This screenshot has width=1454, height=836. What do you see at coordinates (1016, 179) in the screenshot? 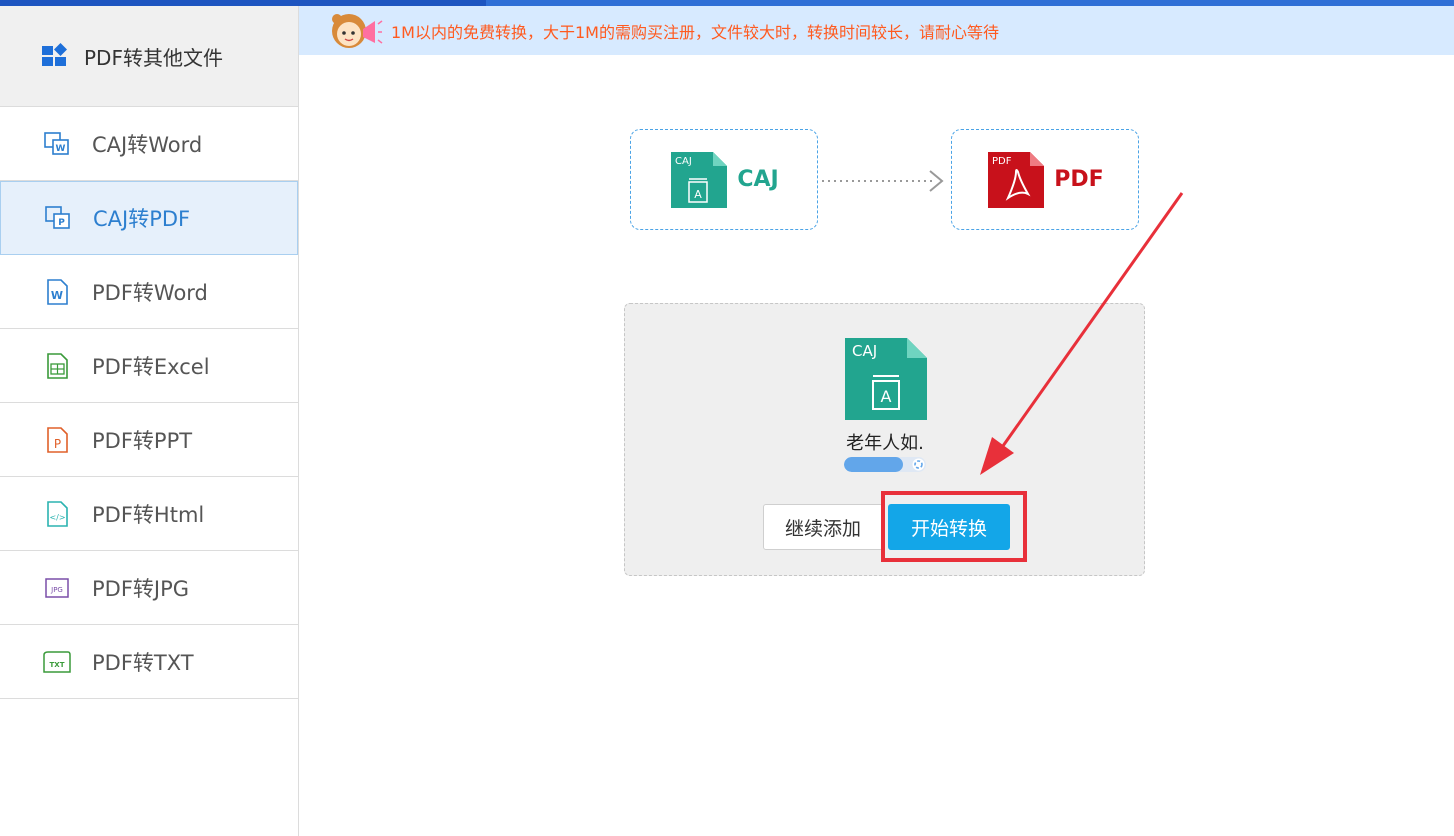
I see `pdf-file-icon: PDF` at bounding box center [1016, 179].